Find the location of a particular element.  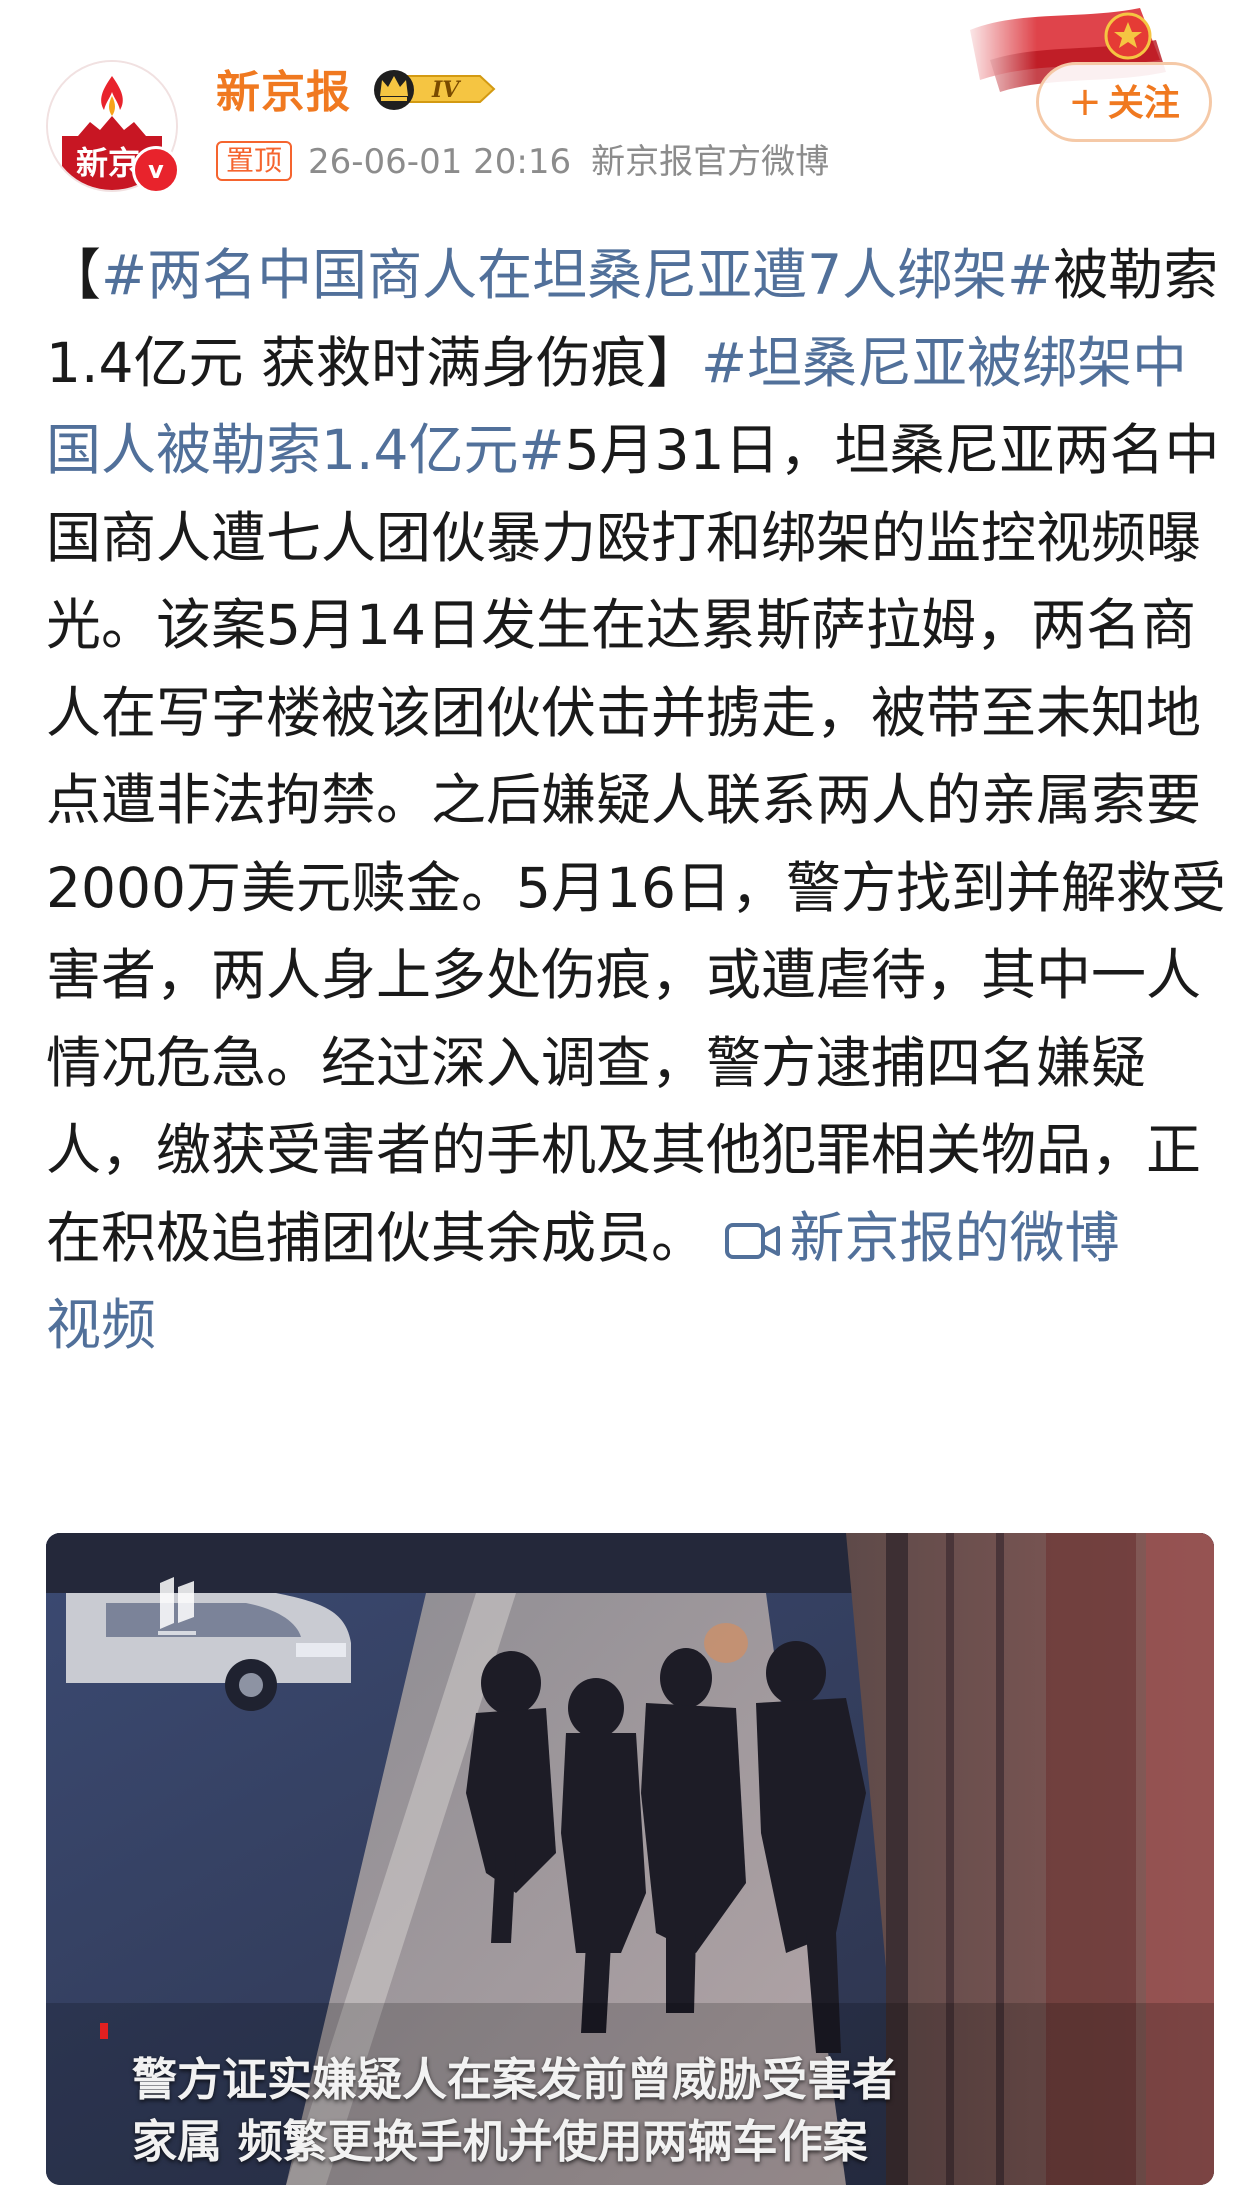

video-caption: 警方证实嫌疑人在案发前曾威胁受害者 家属 频繁更换手机并使用两辆车作案 is located at coordinates (662, 2111).